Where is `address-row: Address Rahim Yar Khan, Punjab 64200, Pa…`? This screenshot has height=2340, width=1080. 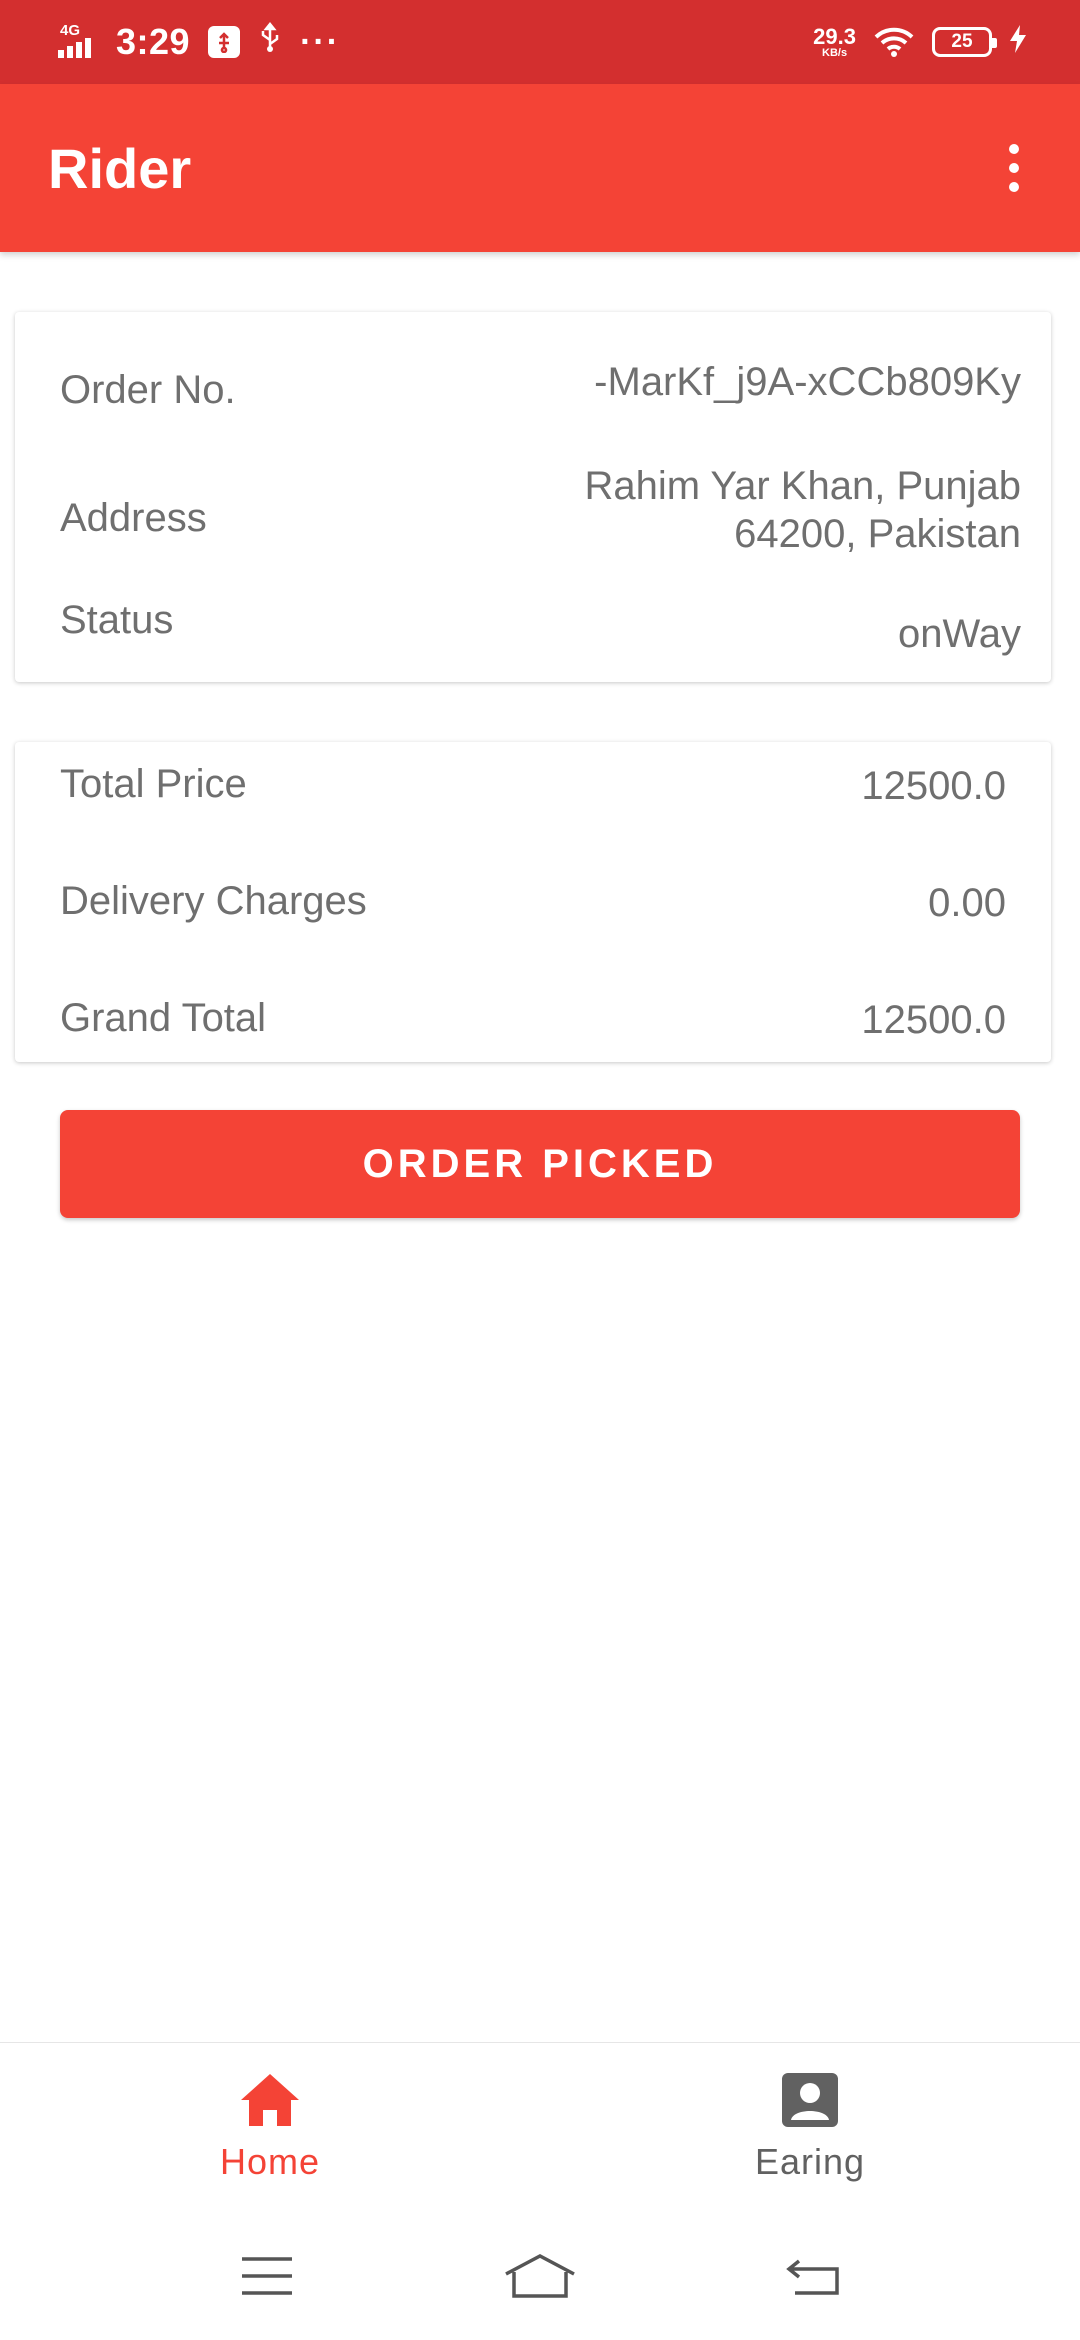
address-row: Address Rahim Yar Khan, Punjab 64200, Pa… is located at coordinates (540, 507).